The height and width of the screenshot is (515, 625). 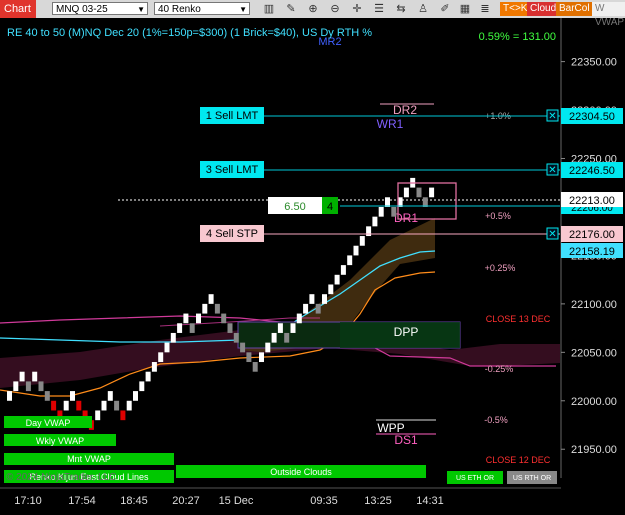 What do you see at coordinates (594, 353) in the screenshot?
I see `price-tick-label: 22050.00` at bounding box center [594, 353].